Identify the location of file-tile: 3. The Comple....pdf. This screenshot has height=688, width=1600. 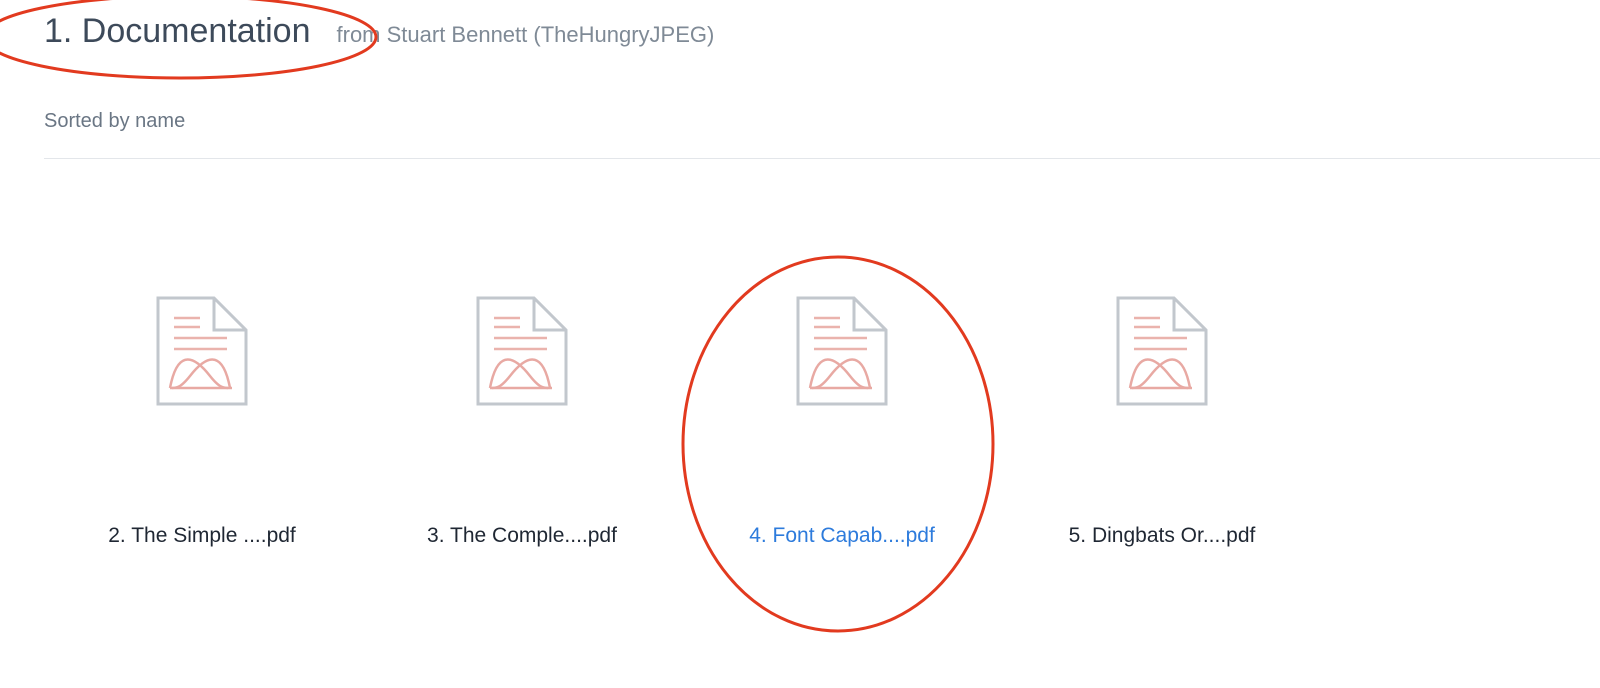
(522, 436).